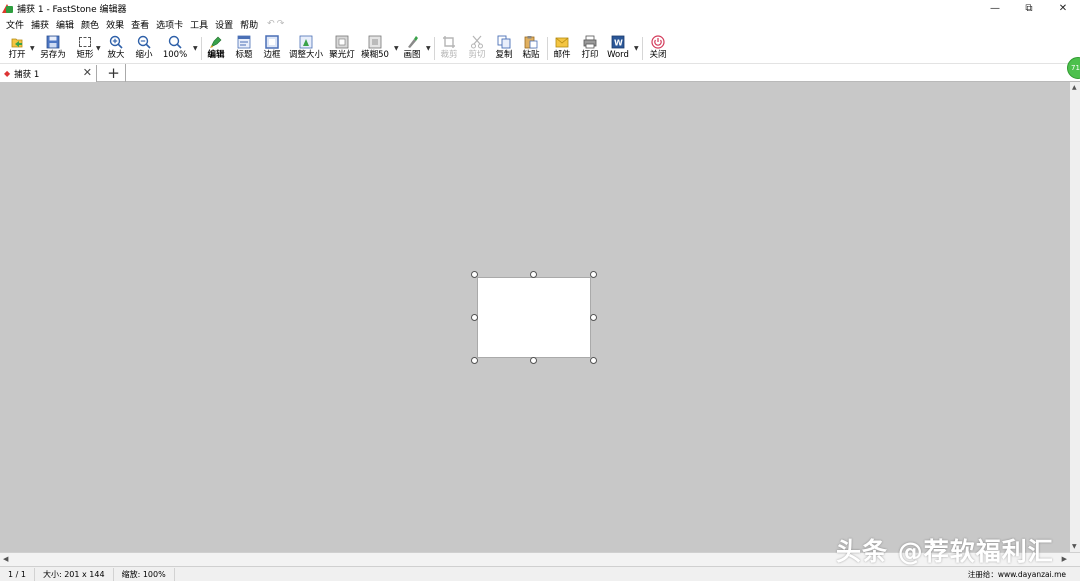 The width and height of the screenshot is (1080, 581). I want to click on menu-help: 帮助, so click(249, 24).